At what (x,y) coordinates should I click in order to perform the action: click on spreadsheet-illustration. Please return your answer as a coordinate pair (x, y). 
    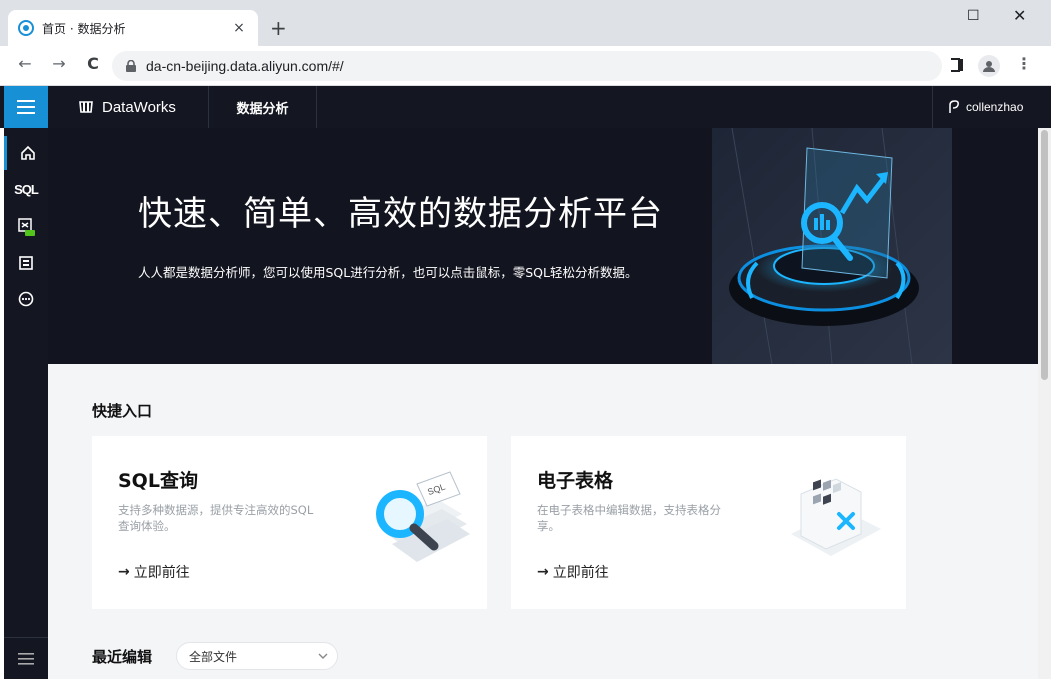
    Looking at the image, I should click on (836, 517).